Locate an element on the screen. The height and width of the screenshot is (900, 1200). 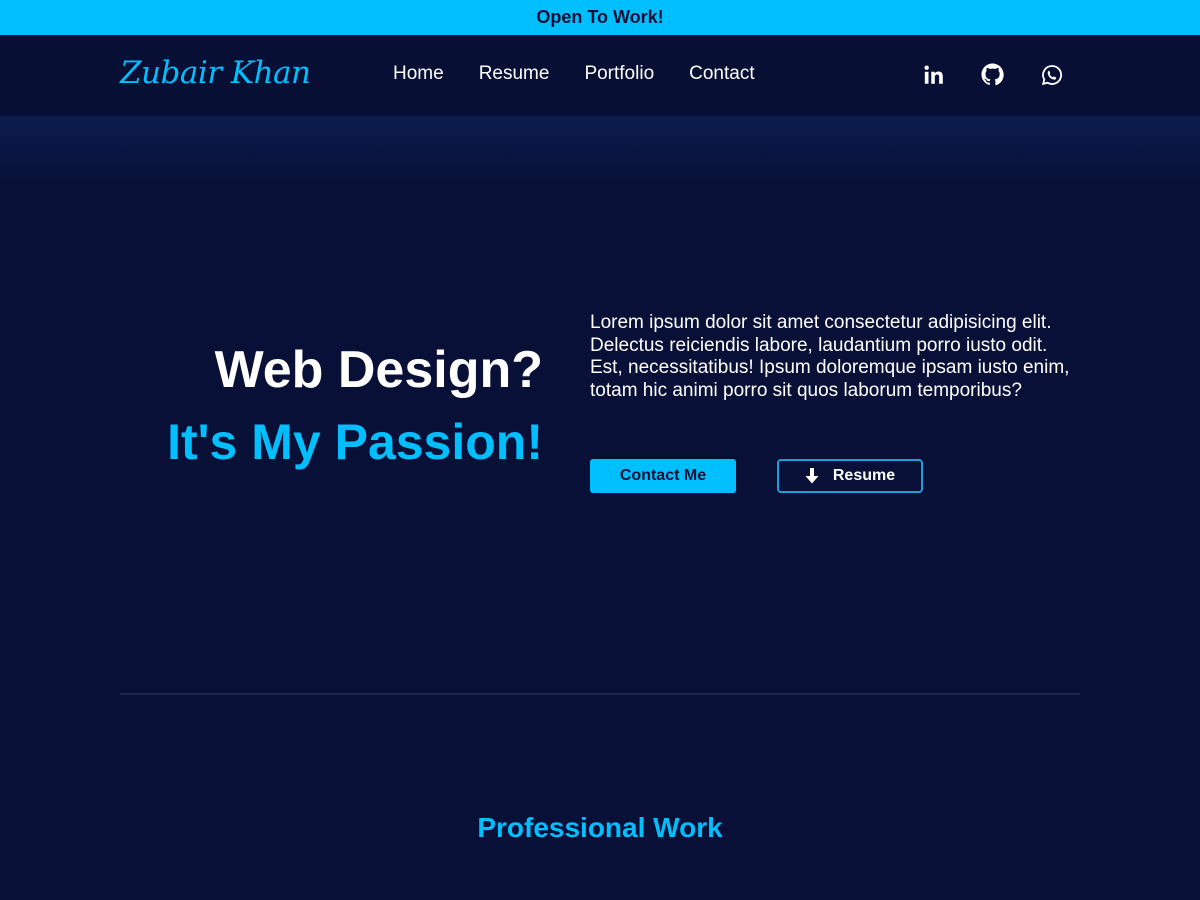
open-to-work-banner: Open To Work! is located at coordinates (600, 17).